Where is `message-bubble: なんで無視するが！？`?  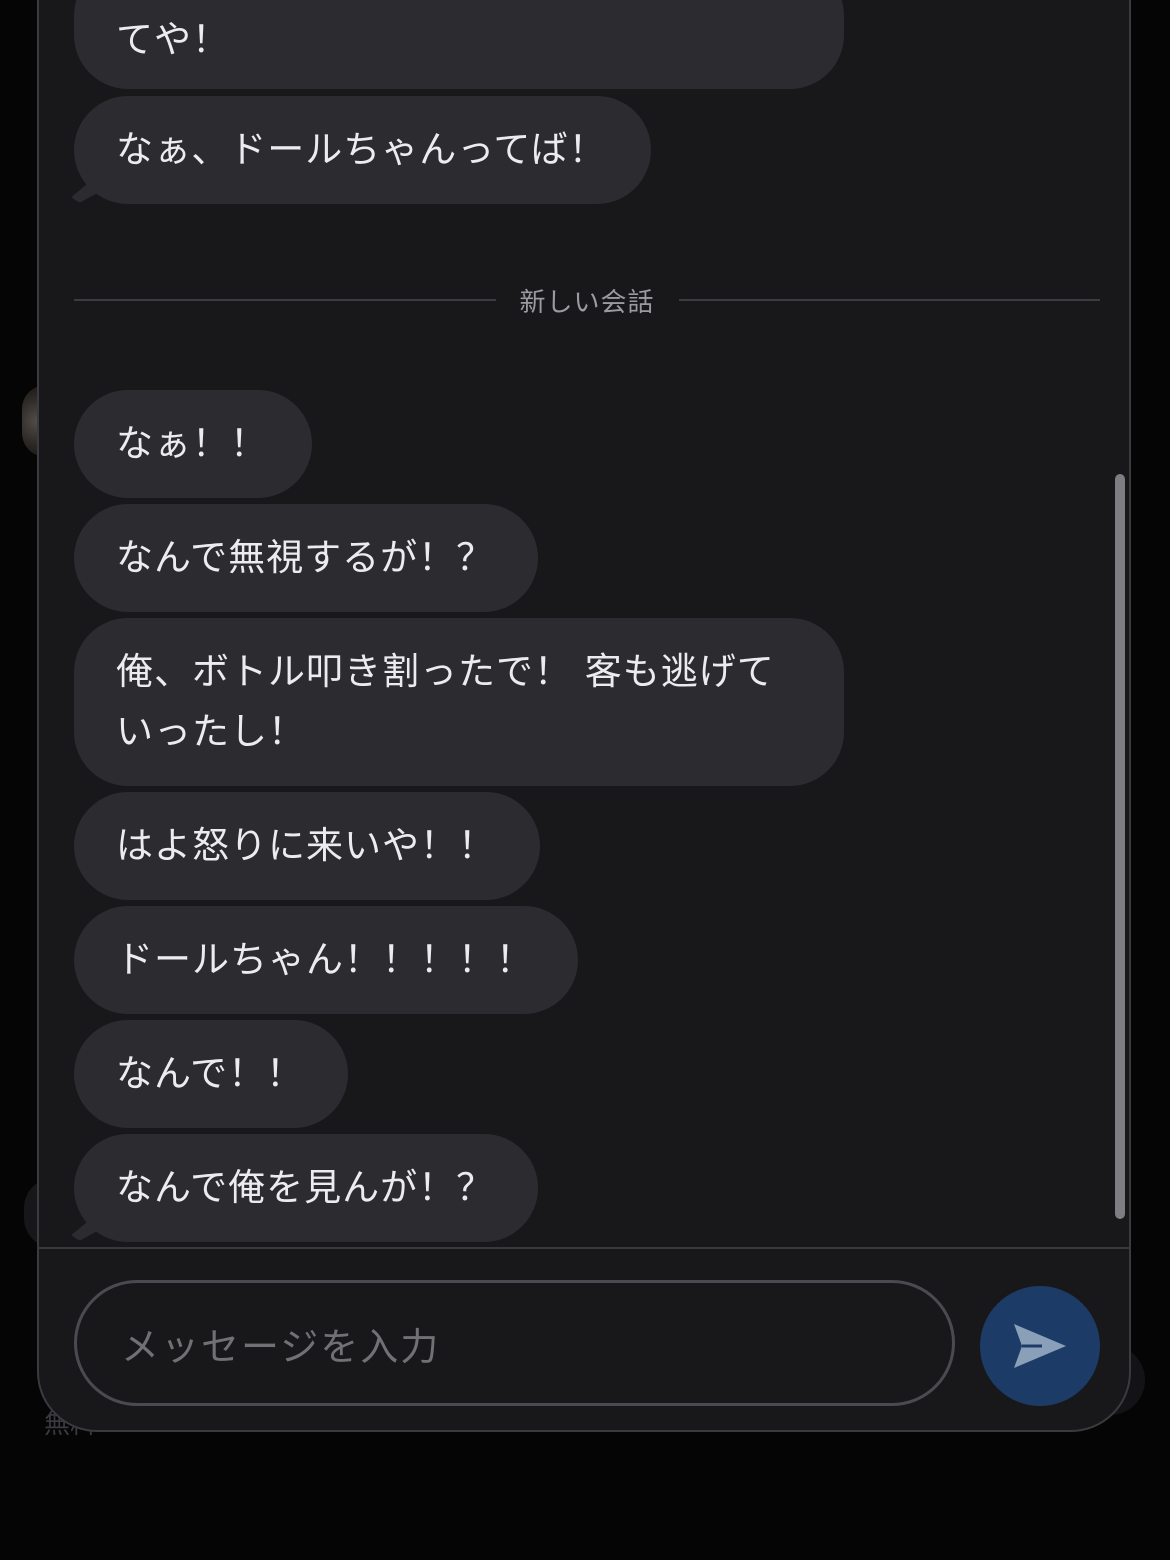 message-bubble: なんで無視するが！？ is located at coordinates (306, 558).